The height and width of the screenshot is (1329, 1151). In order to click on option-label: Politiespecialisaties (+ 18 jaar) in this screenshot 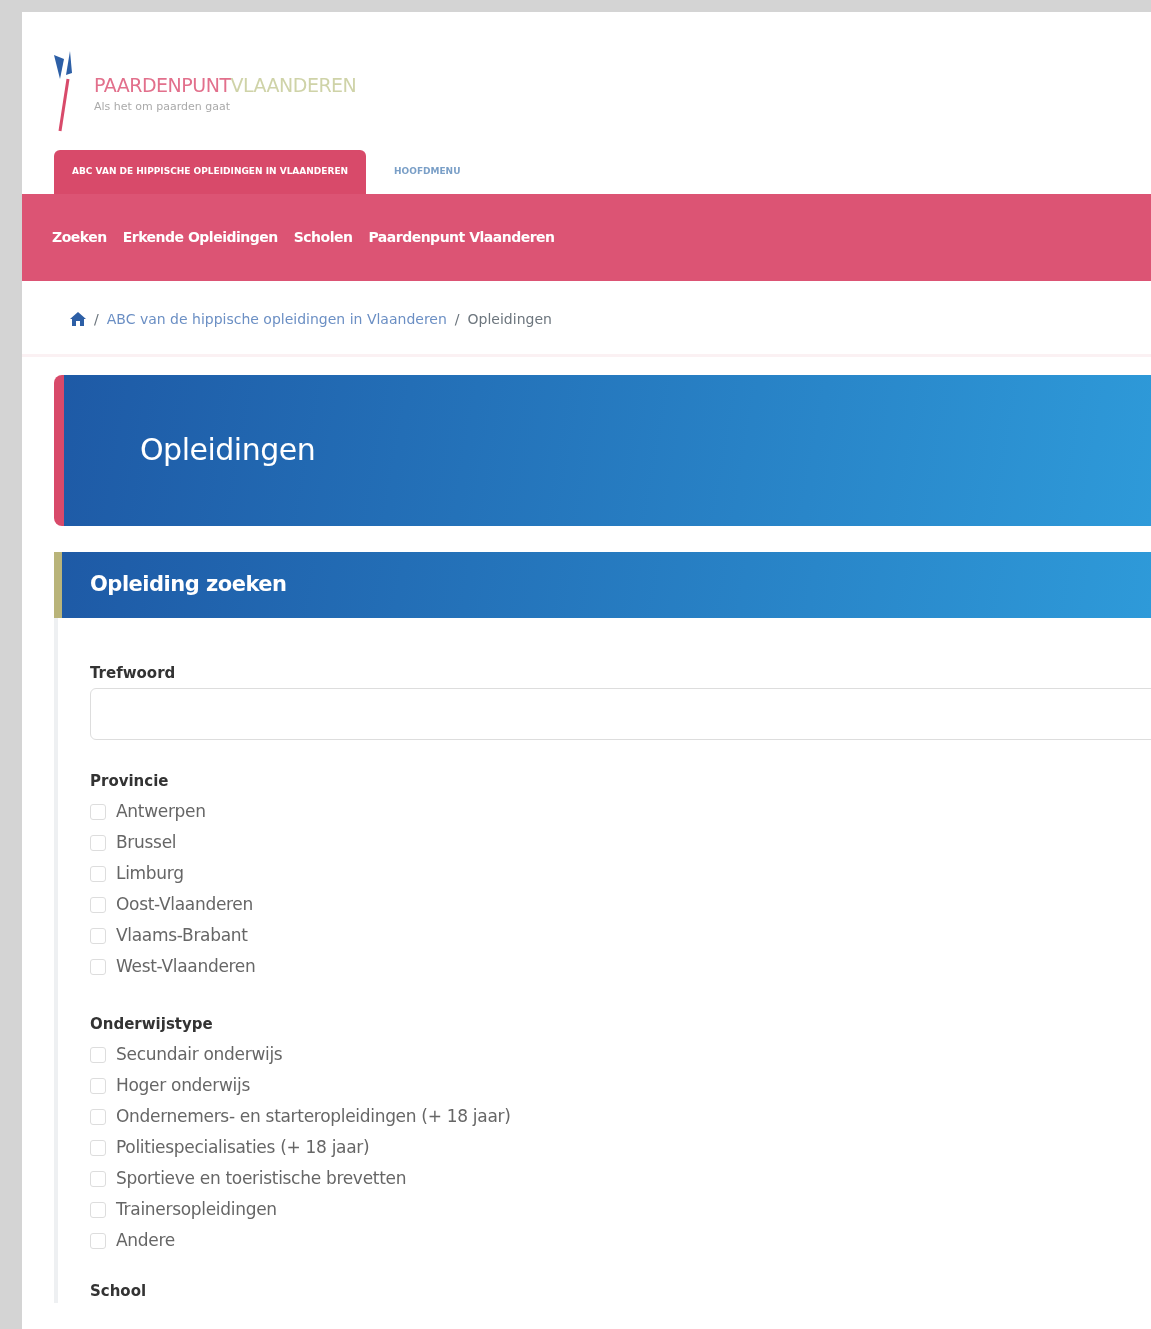, I will do `click(243, 1147)`.